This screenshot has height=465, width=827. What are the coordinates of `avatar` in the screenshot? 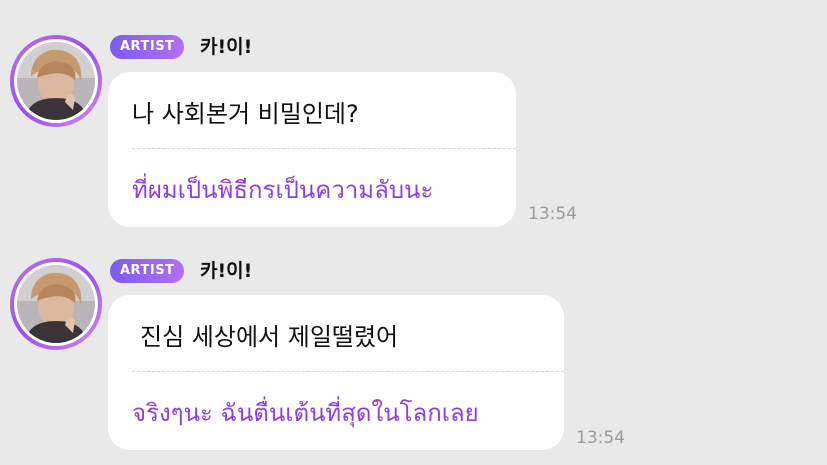 It's located at (56, 304).